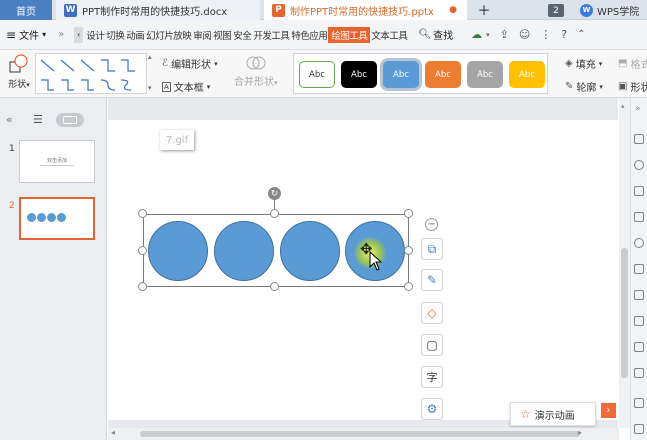  Describe the element at coordinates (165, 63) in the screenshot. I see `edit-shape-icon: ℰ` at that location.